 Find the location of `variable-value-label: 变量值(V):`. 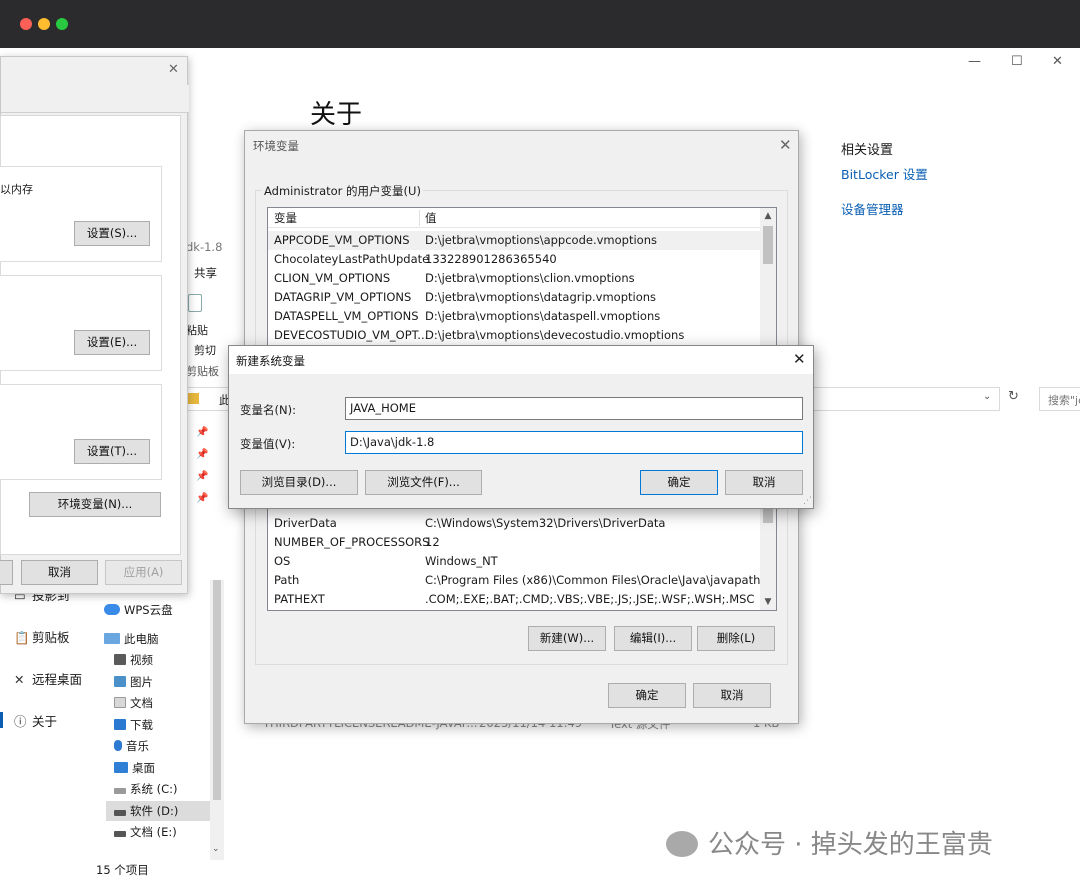

variable-value-label: 变量值(V): is located at coordinates (268, 444).